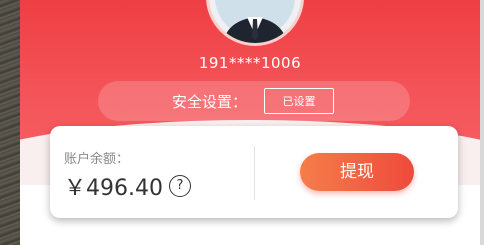 Image resolution: width=484 pixels, height=245 pixels. I want to click on security-status-button: 已设置, so click(299, 101).